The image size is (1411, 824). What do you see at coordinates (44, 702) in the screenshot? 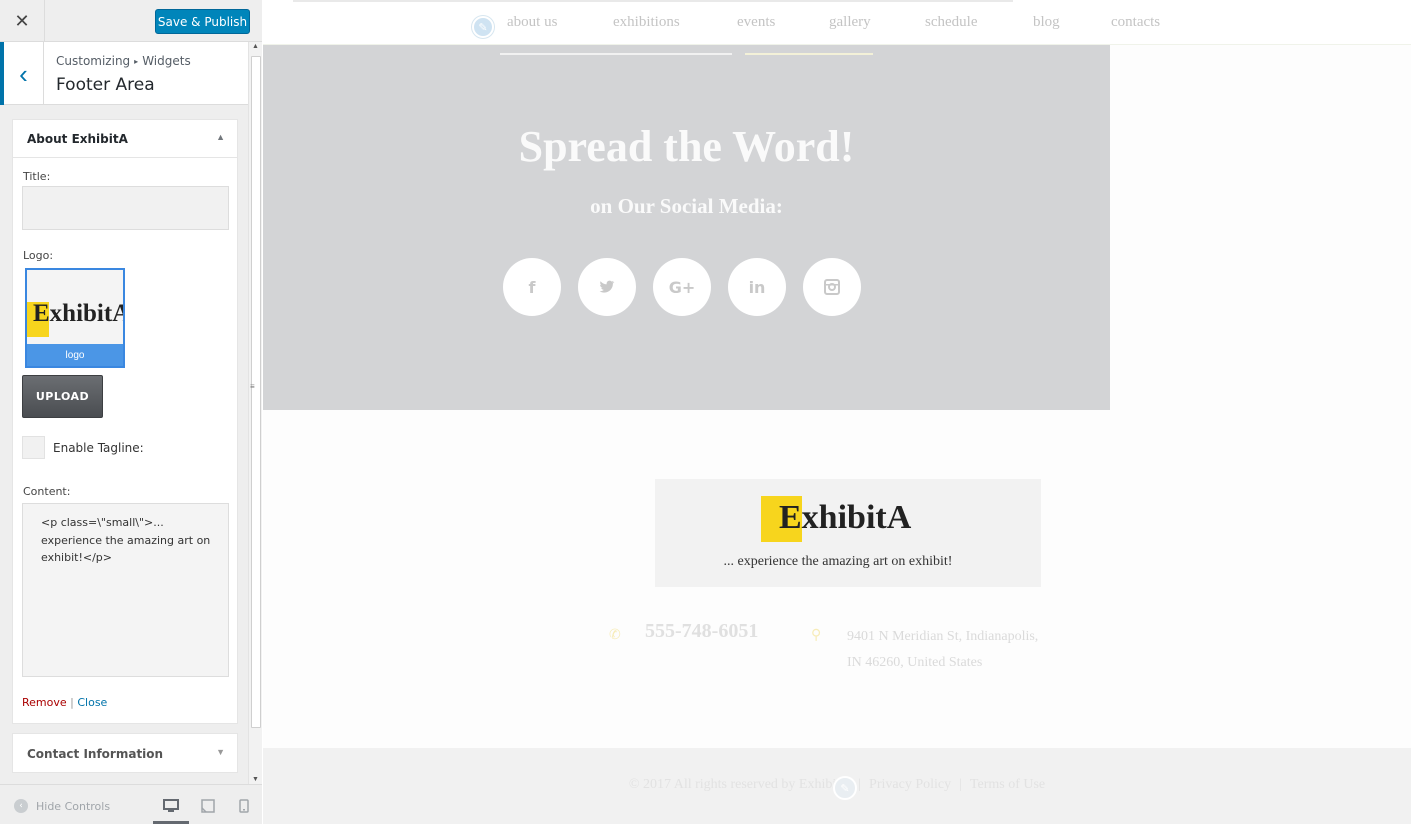
I see `remove-link: Remove` at bounding box center [44, 702].